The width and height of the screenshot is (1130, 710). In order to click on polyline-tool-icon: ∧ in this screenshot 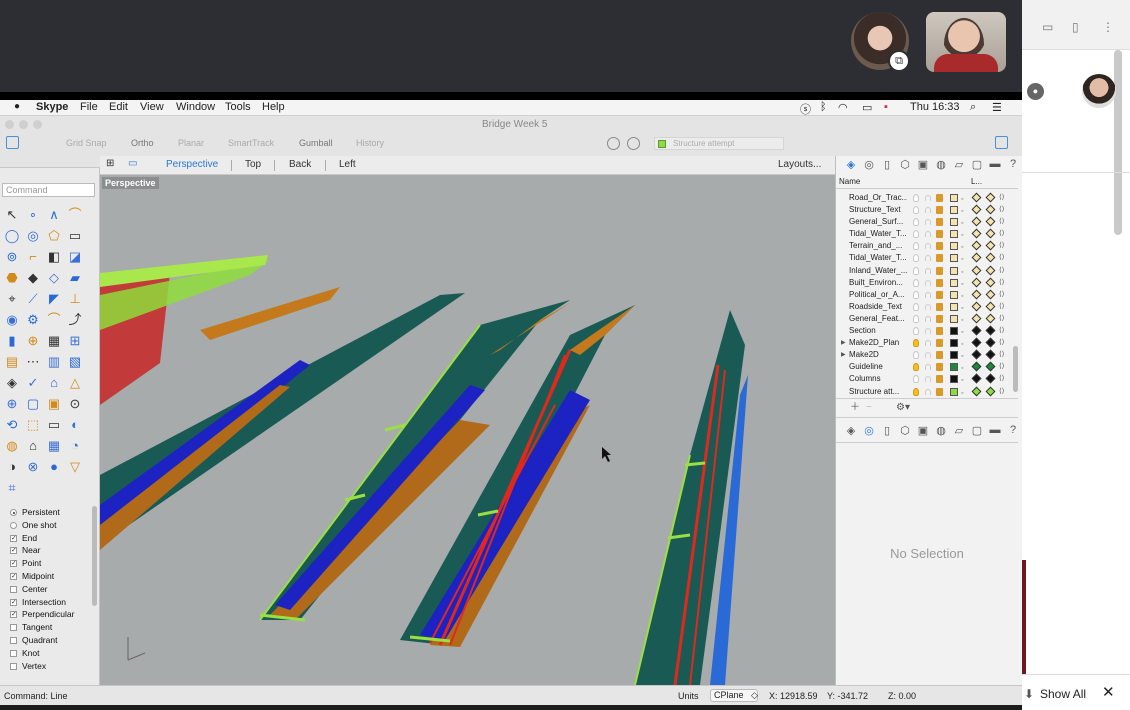, I will do `click(54, 215)`.